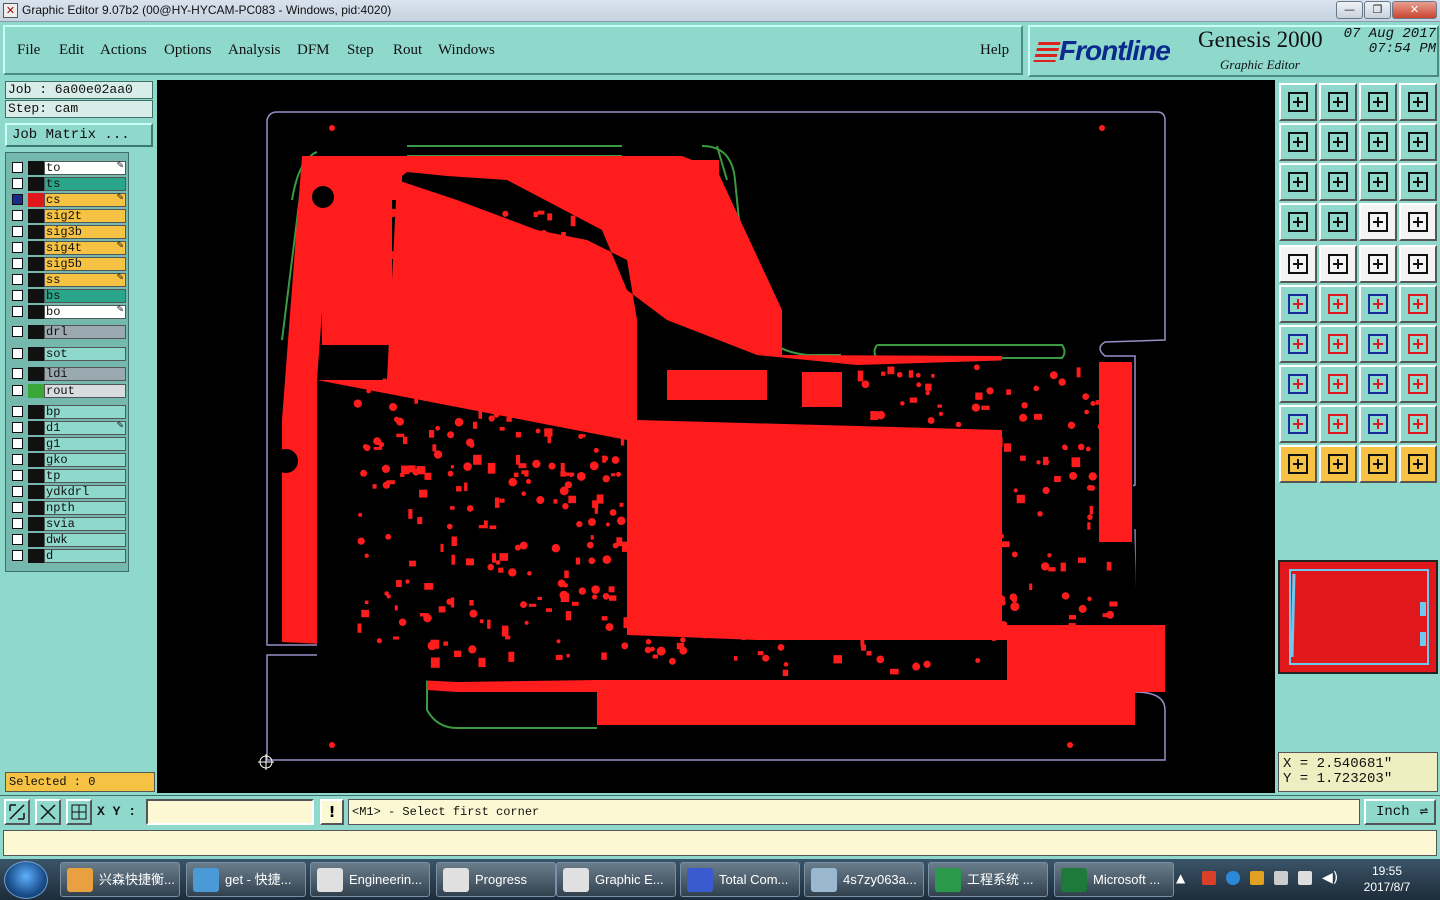 This screenshot has height=900, width=1440. Describe the element at coordinates (1298, 102) in the screenshot. I see `open-job-button` at that location.